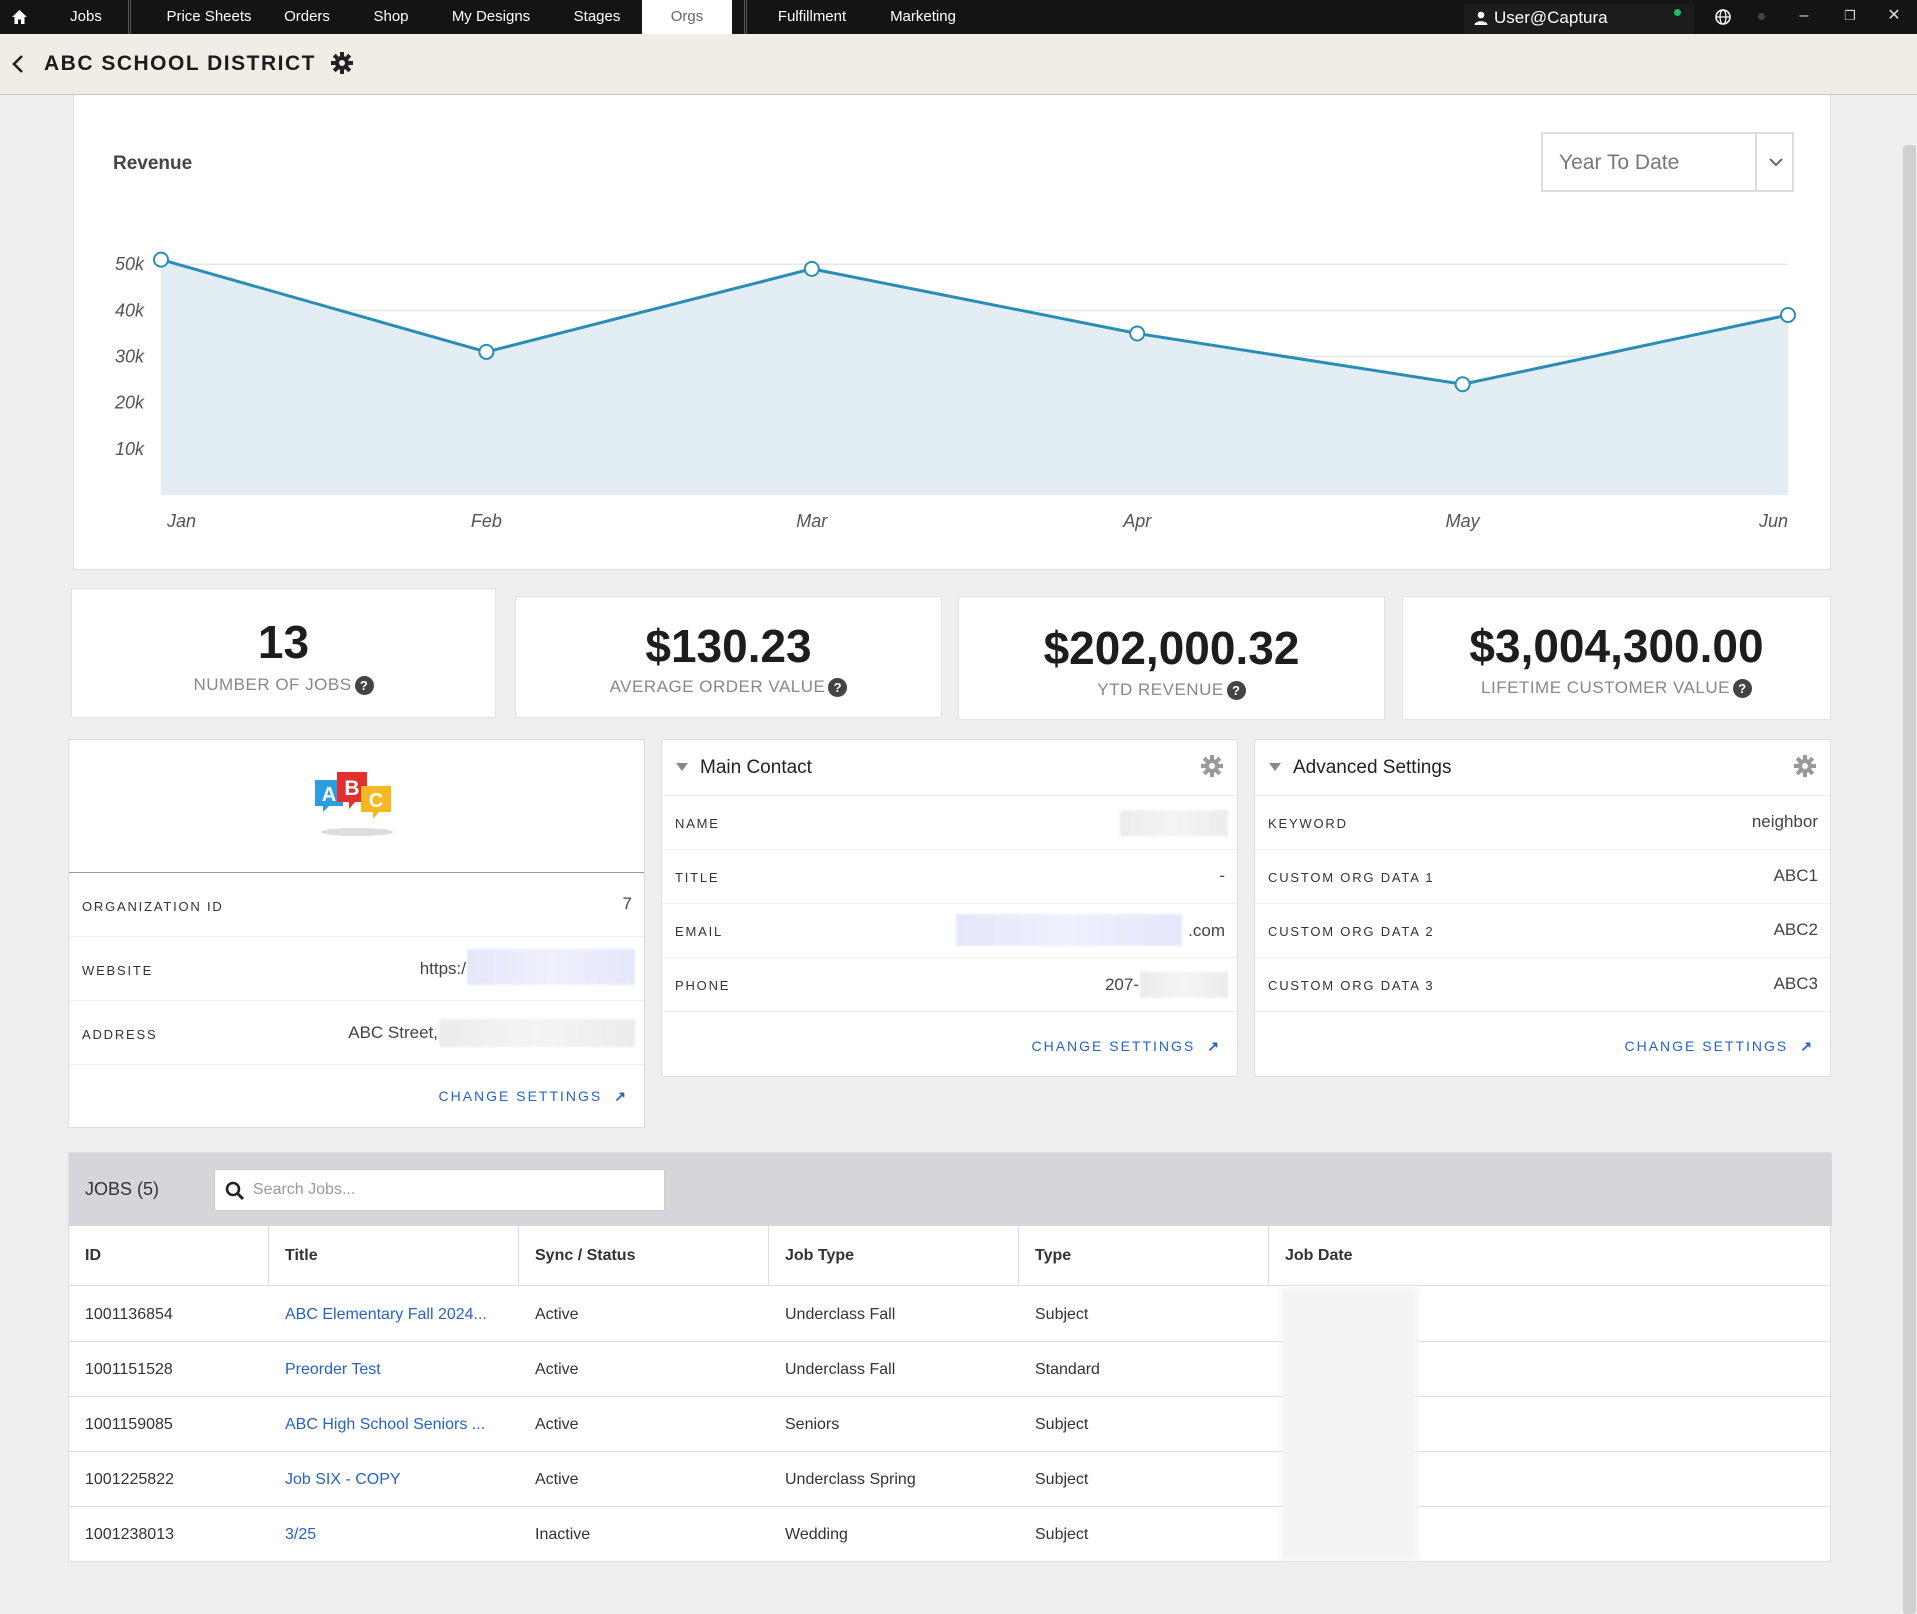  What do you see at coordinates (687, 17) in the screenshot?
I see `nav-orgs: Orgs` at bounding box center [687, 17].